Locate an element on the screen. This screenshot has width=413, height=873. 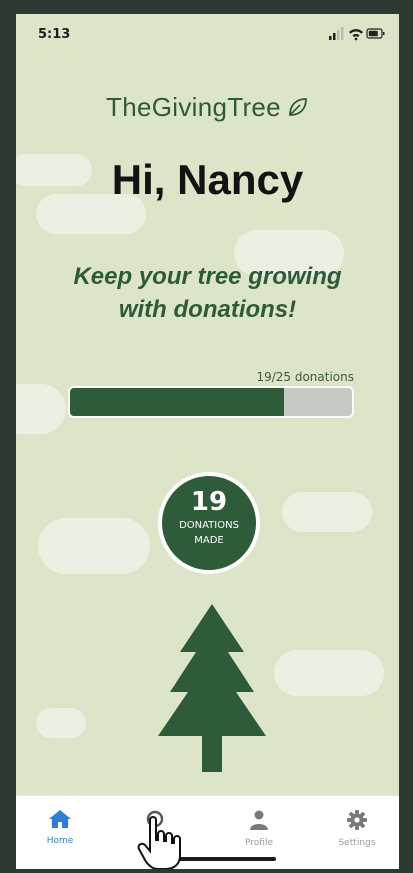
donations-caption-line-2: MADE is located at coordinates (209, 540).